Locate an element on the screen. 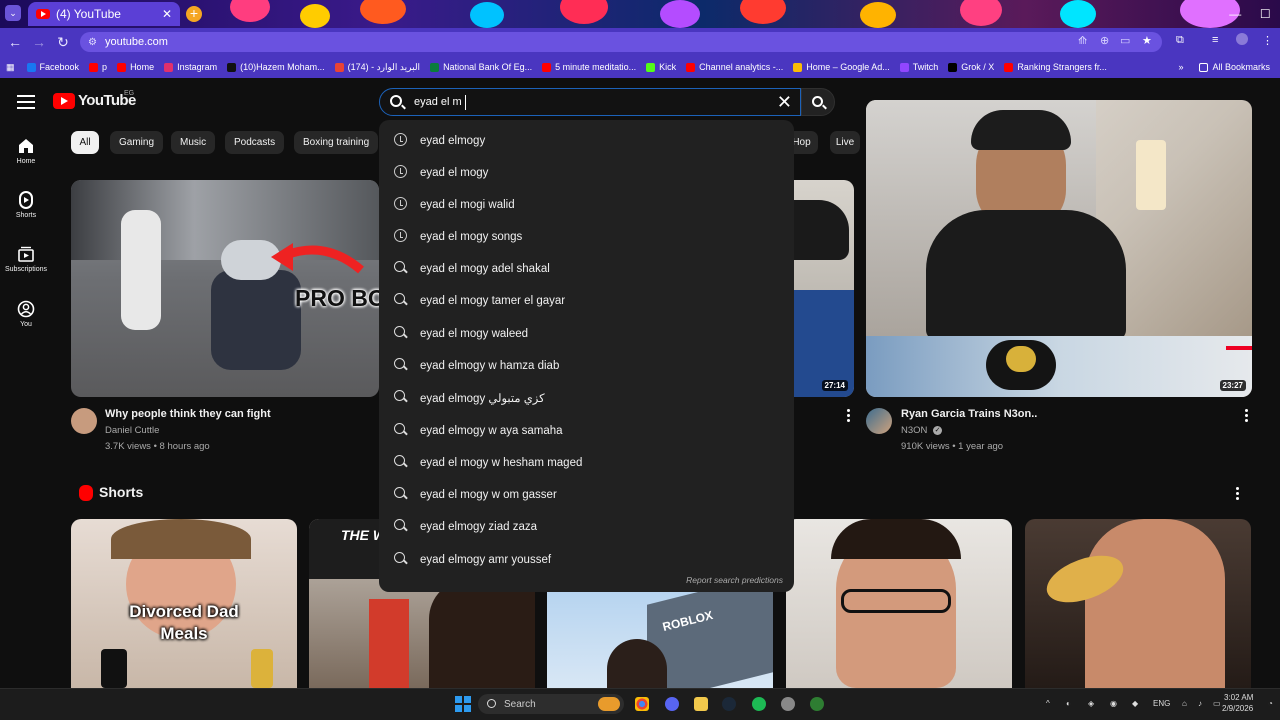  suggestion-item: eyad el mogy songs is located at coordinates (586, 237).